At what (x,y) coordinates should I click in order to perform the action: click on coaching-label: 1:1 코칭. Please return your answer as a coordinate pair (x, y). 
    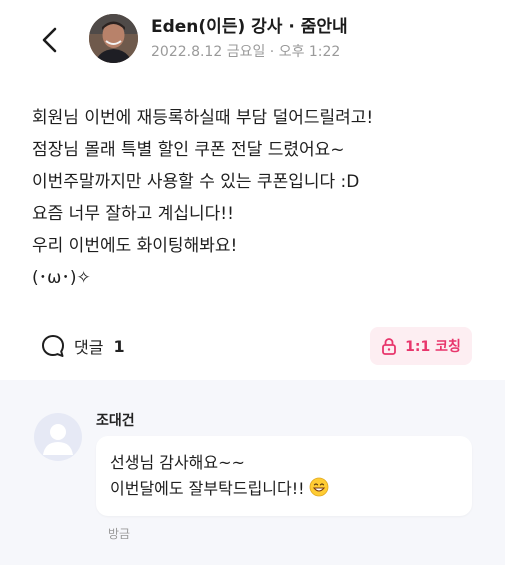
    Looking at the image, I should click on (433, 347).